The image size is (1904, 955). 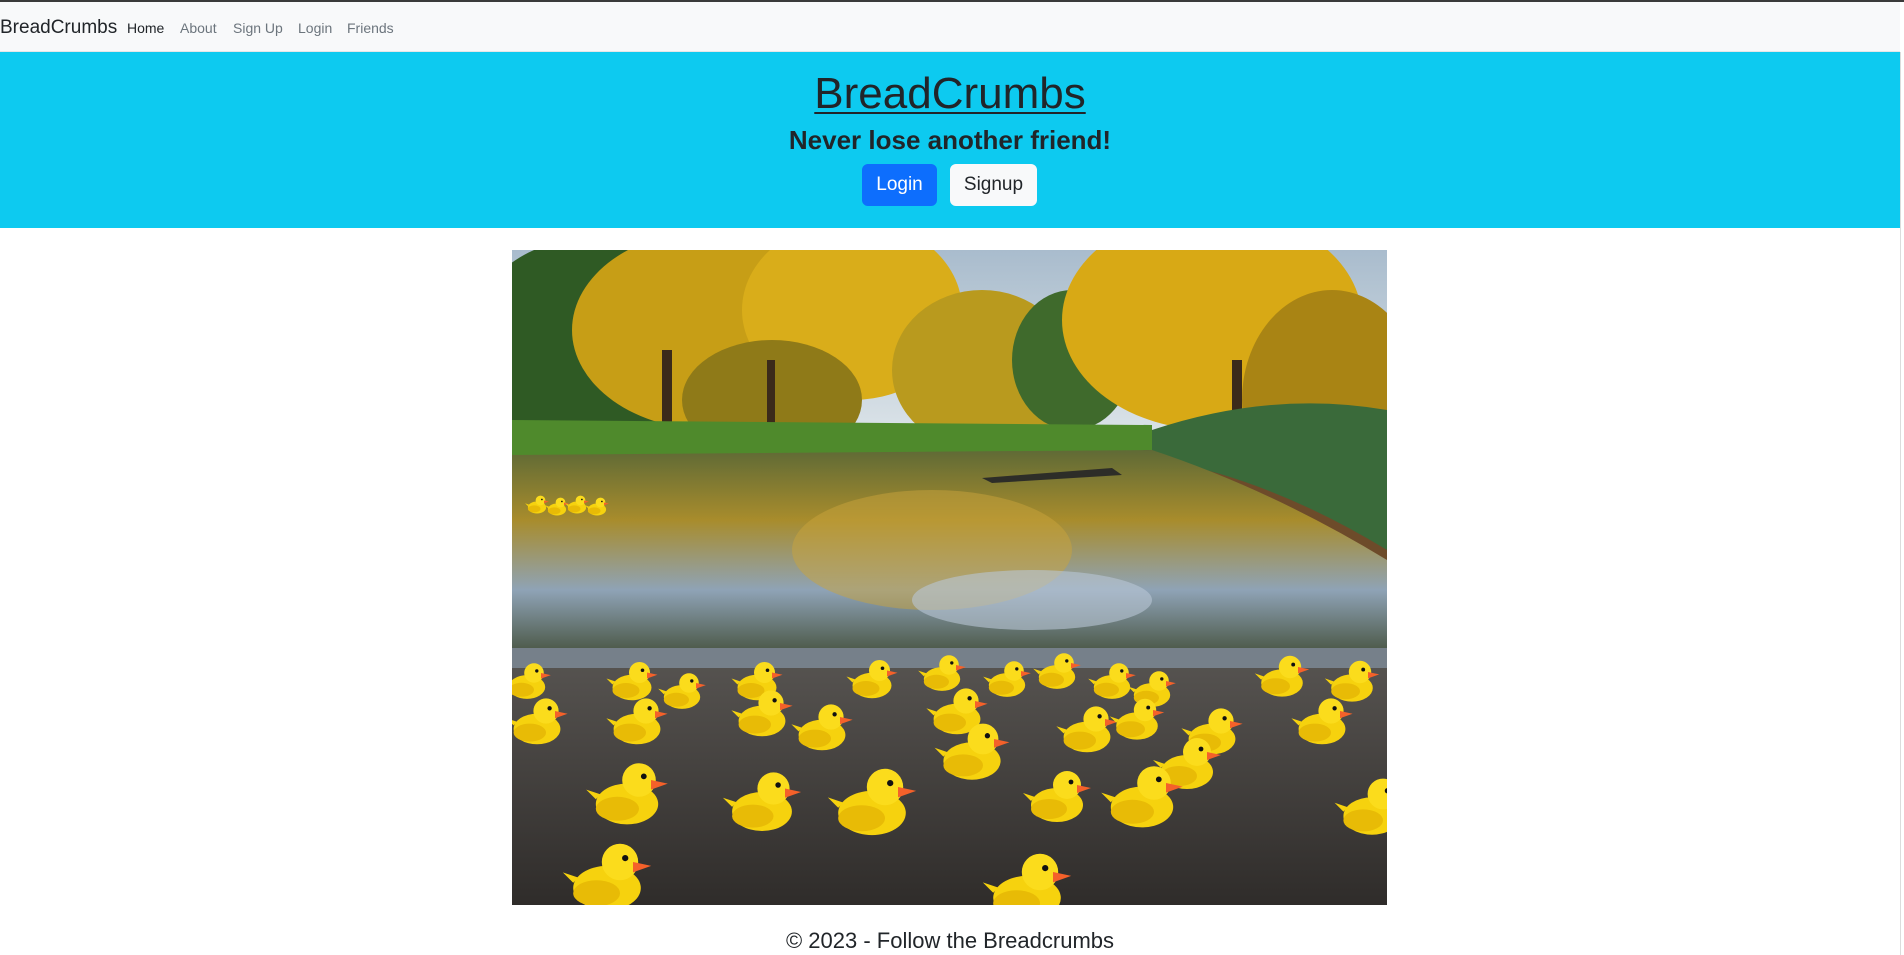 What do you see at coordinates (58, 28) in the screenshot?
I see `navbar-brand: BreadCrumbs` at bounding box center [58, 28].